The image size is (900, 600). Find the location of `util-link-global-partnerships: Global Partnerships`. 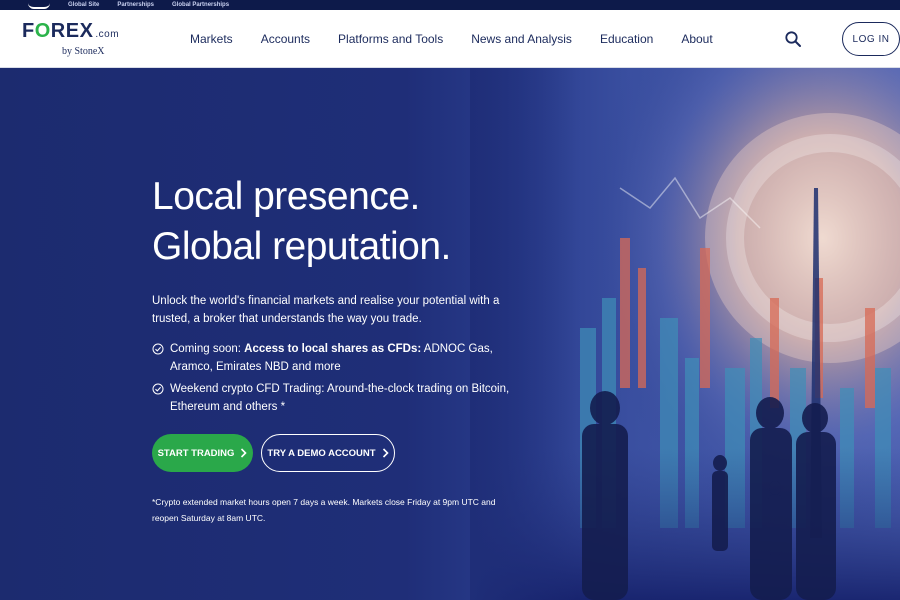

util-link-global-partnerships: Global Partnerships is located at coordinates (200, 5).